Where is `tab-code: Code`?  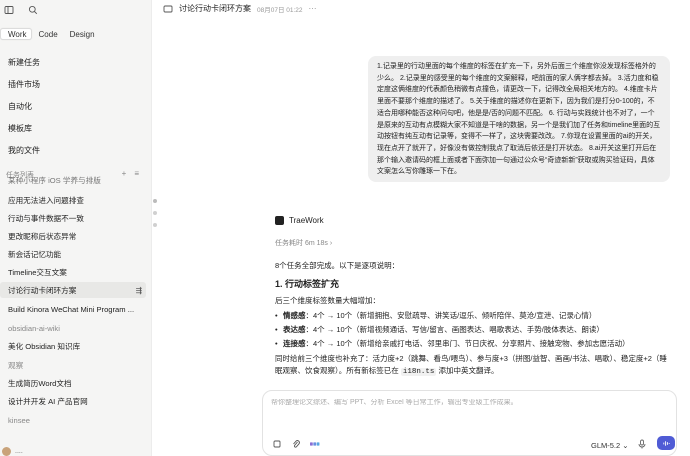 tab-code: Code is located at coordinates (48, 34).